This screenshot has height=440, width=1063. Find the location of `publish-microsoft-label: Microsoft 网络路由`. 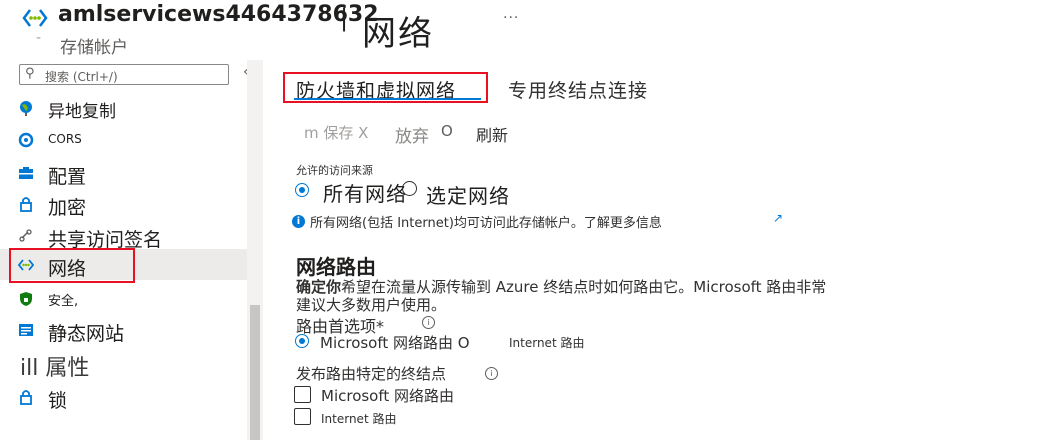

publish-microsoft-label: Microsoft 网络路由 is located at coordinates (388, 396).